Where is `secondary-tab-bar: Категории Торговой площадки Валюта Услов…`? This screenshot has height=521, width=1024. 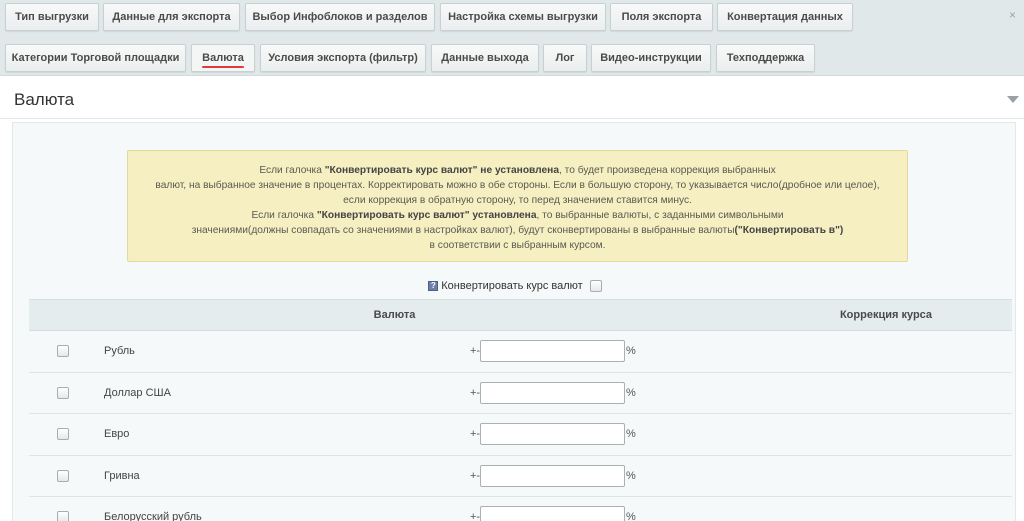
secondary-tab-bar: Категории Торговой площадки Валюта Услов… is located at coordinates (512, 58).